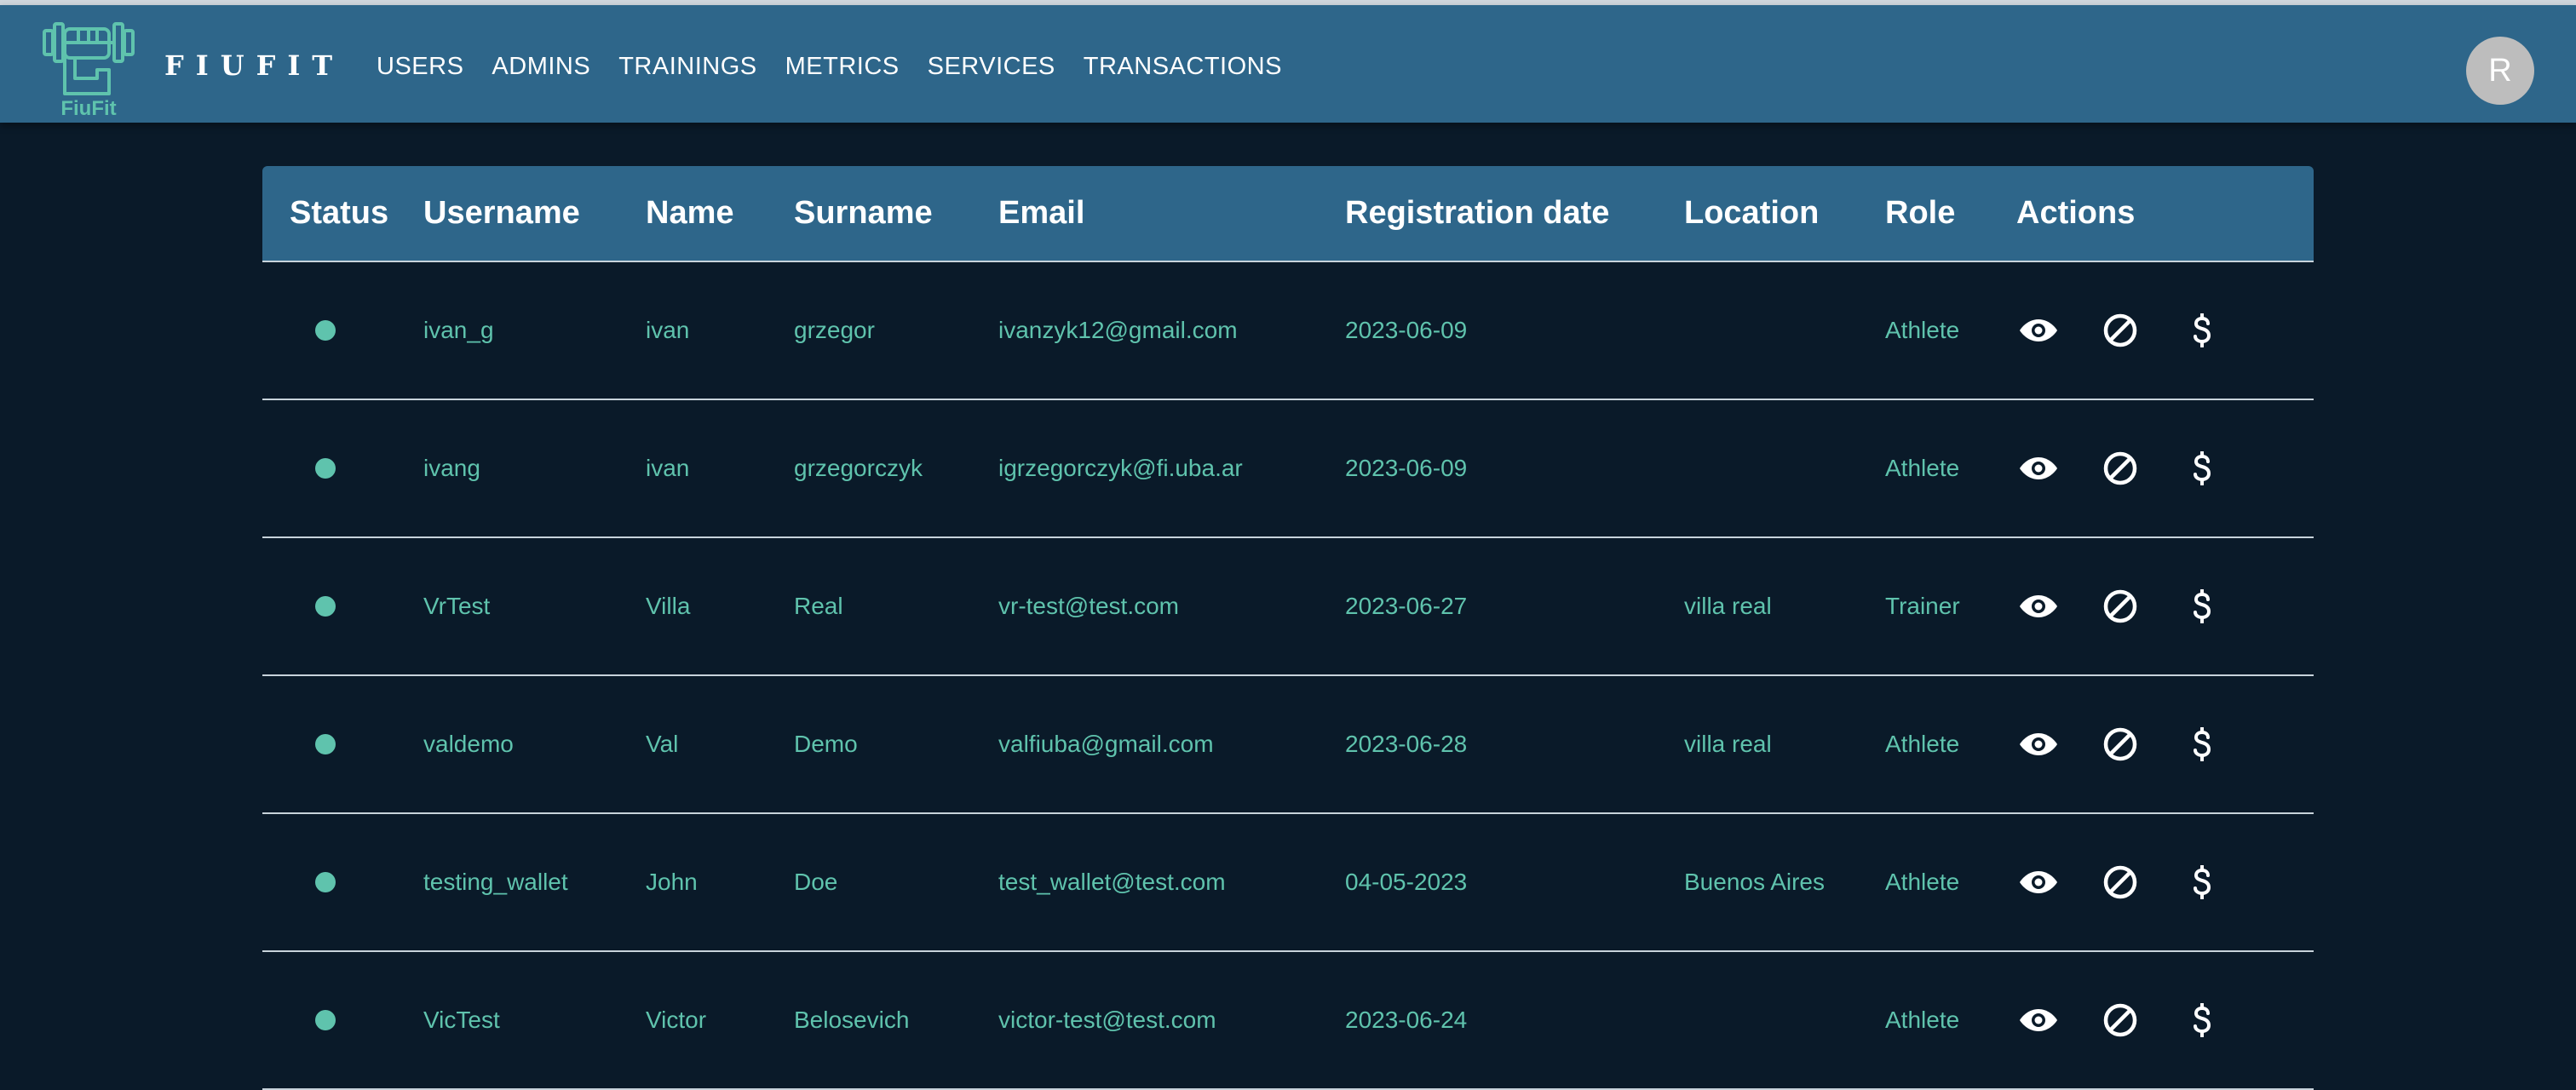  Describe the element at coordinates (852, 1020) in the screenshot. I see `surname-cell: Belosevich` at that location.